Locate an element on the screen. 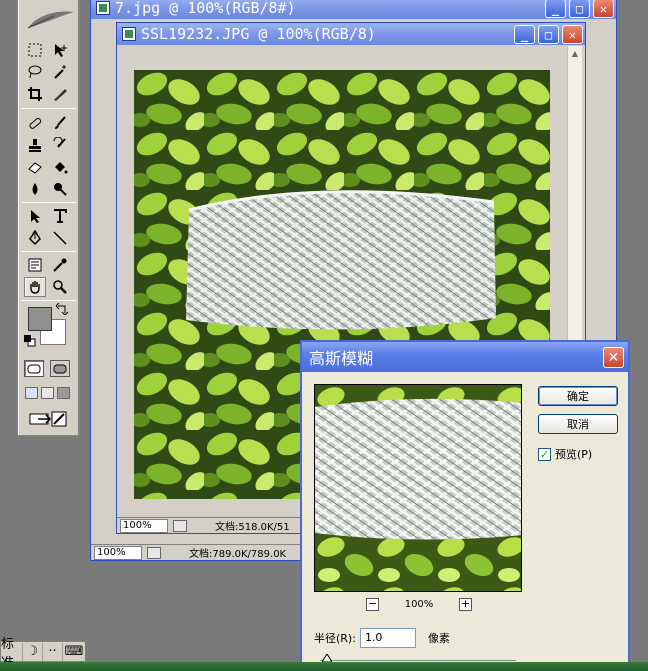  history-brush-icon is located at coordinates (60, 145).